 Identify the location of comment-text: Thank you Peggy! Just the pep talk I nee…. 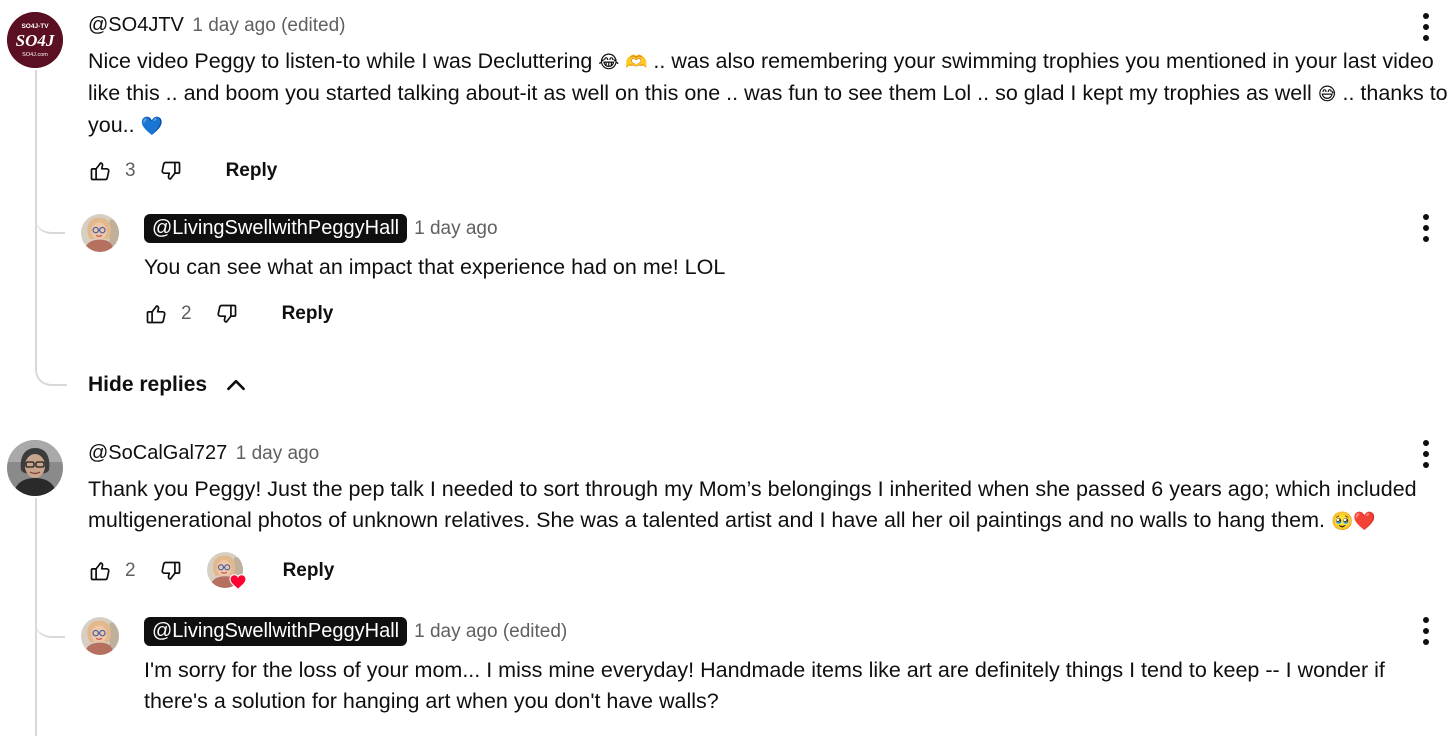
(752, 504).